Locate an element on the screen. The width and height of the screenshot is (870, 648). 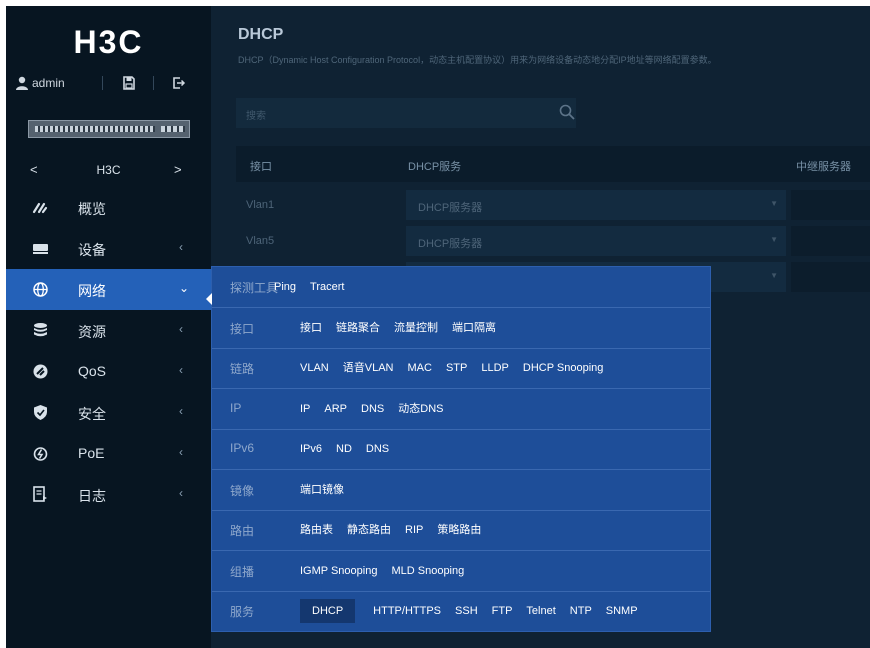
flyout-menu-item: ND is located at coordinates (344, 449).